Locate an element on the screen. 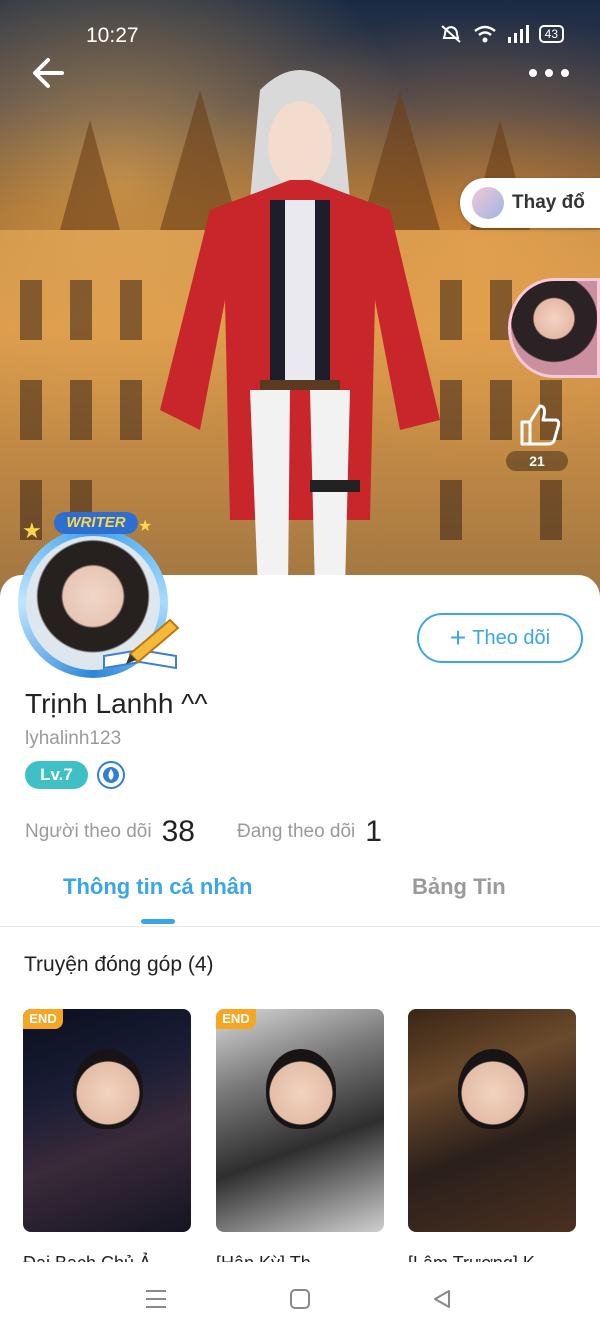 The image size is (600, 1333). contributed-stories-title: Truyện đóng góp (4) is located at coordinates (119, 964).